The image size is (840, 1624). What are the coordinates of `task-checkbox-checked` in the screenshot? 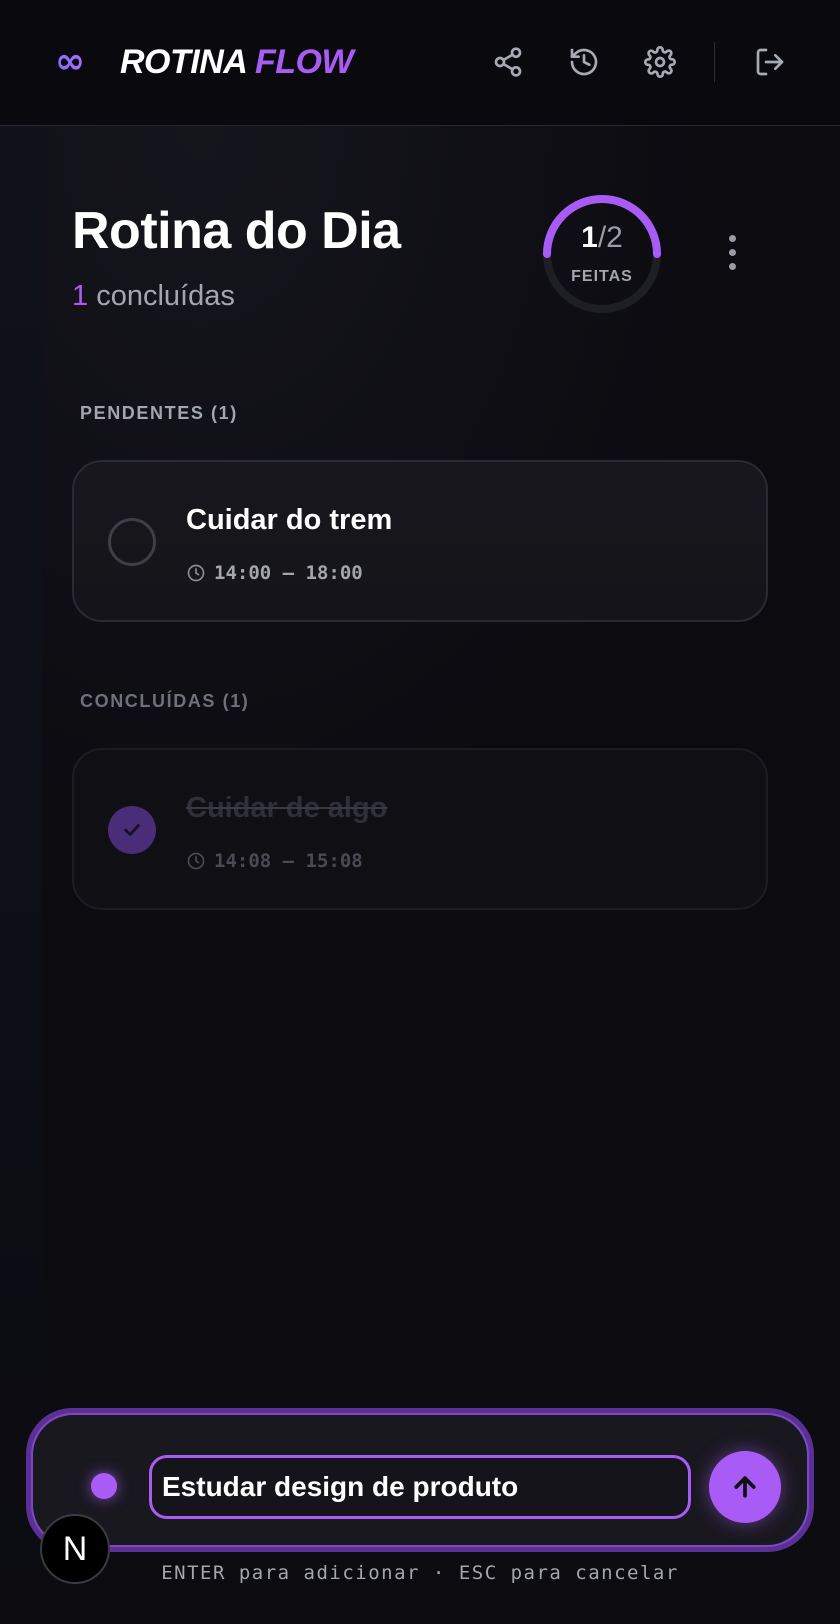 It's located at (132, 830).